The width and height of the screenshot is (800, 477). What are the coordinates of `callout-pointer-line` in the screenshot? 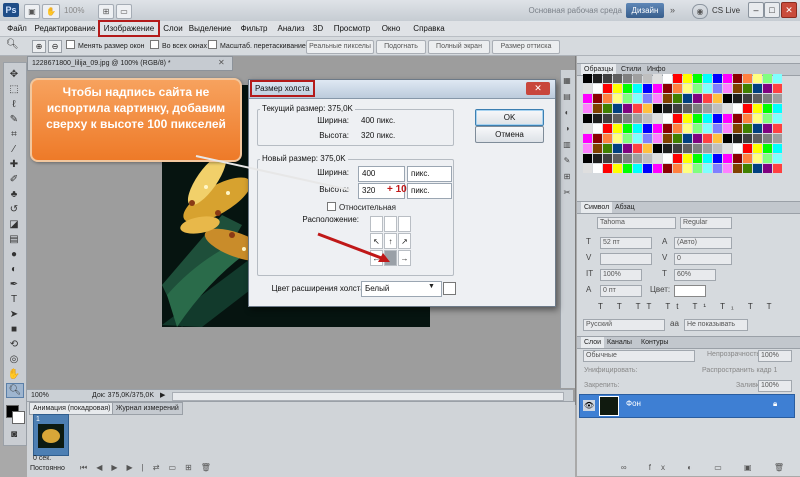 It's located at (273, 173).